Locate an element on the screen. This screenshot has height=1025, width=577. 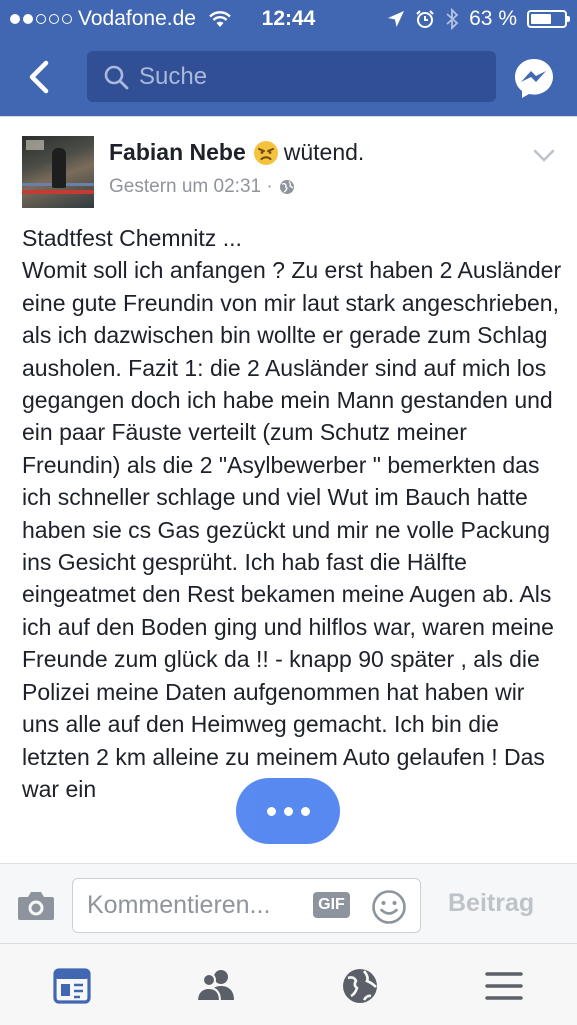
carrier-name: Vodafone.de is located at coordinates (137, 18).